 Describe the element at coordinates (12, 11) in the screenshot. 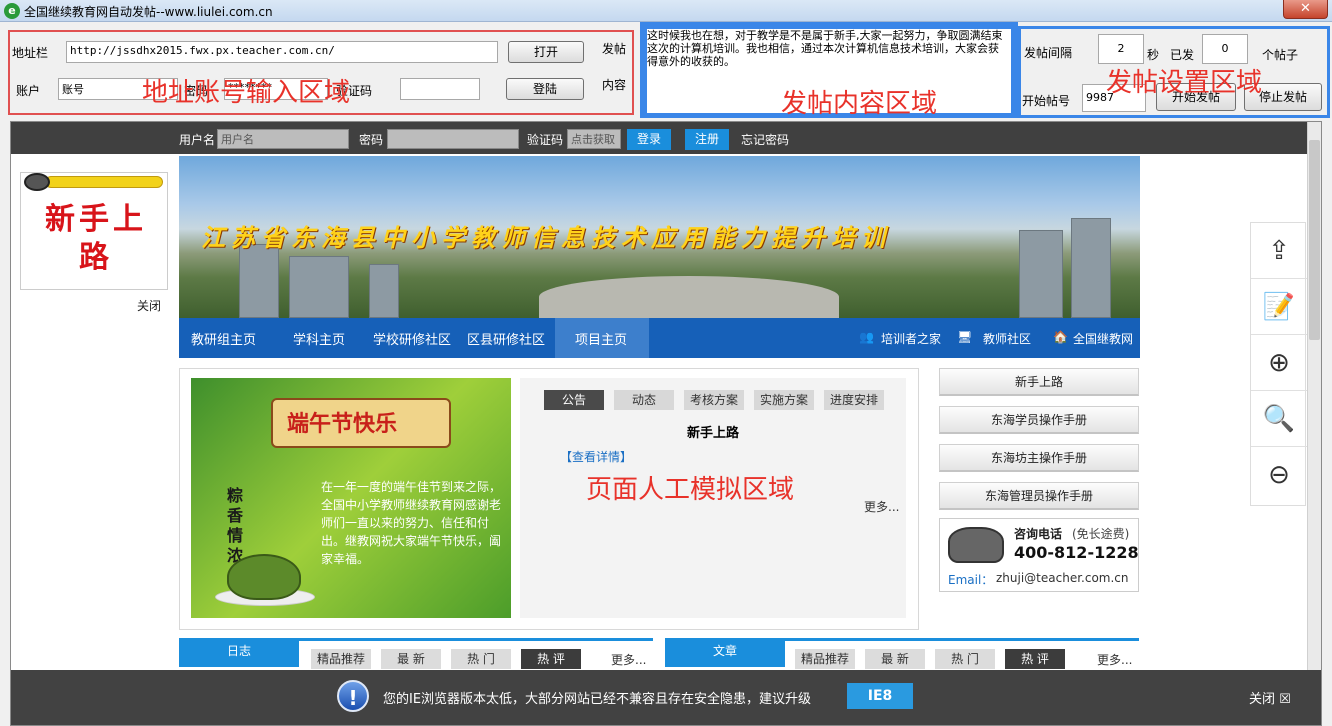

I see `app-icon: e` at that location.